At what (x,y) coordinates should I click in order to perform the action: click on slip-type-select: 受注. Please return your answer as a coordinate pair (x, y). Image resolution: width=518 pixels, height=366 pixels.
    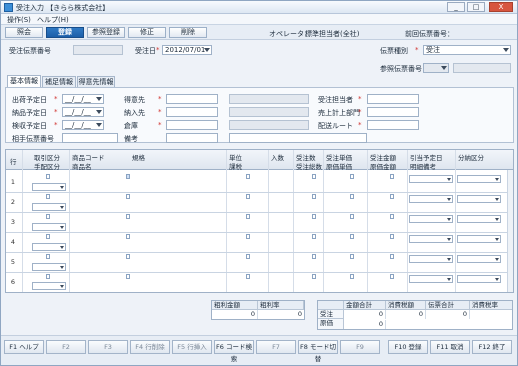
    Looking at the image, I should click on (467, 50).